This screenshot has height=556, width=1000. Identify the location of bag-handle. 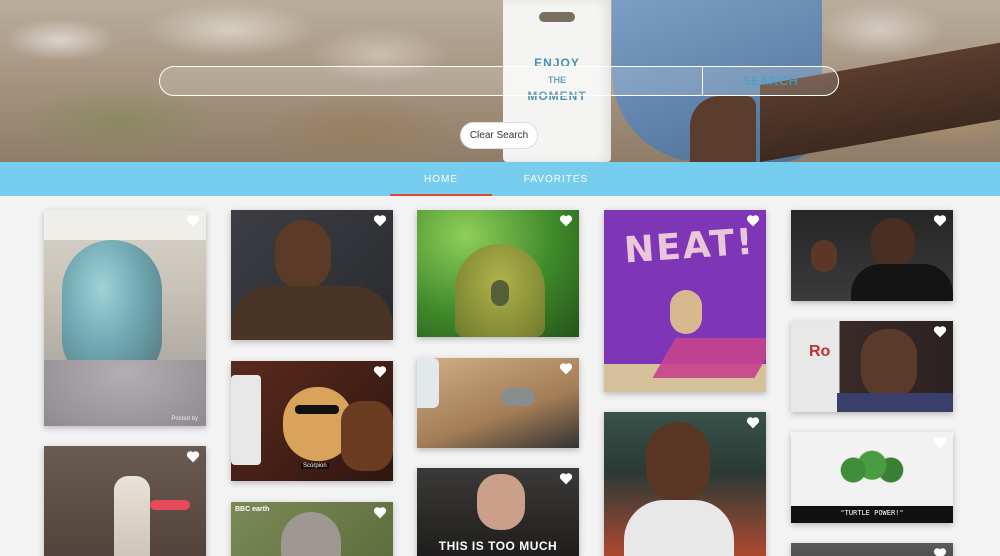
(557, 17).